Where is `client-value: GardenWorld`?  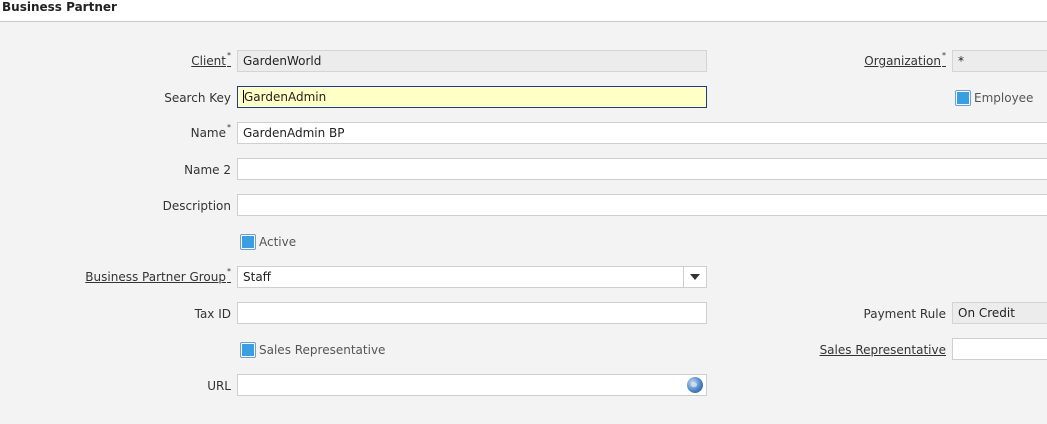
client-value: GardenWorld is located at coordinates (282, 61).